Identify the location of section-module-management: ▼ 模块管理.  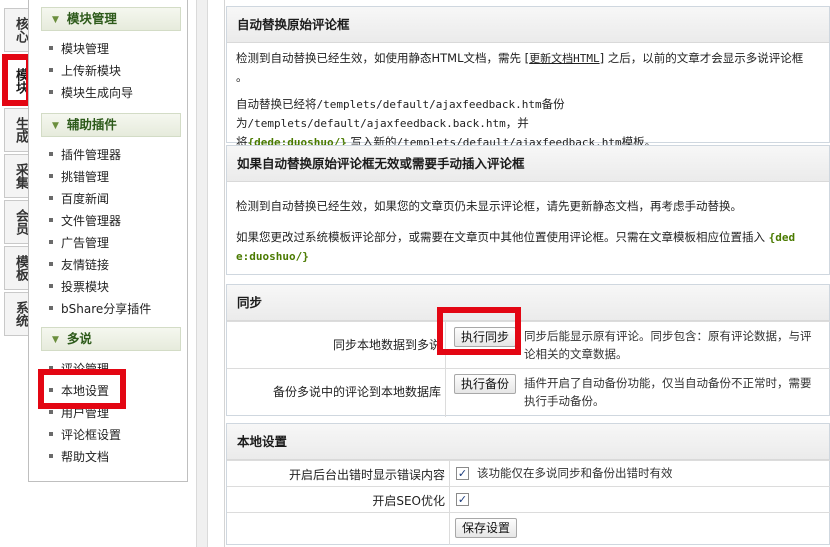
(111, 19).